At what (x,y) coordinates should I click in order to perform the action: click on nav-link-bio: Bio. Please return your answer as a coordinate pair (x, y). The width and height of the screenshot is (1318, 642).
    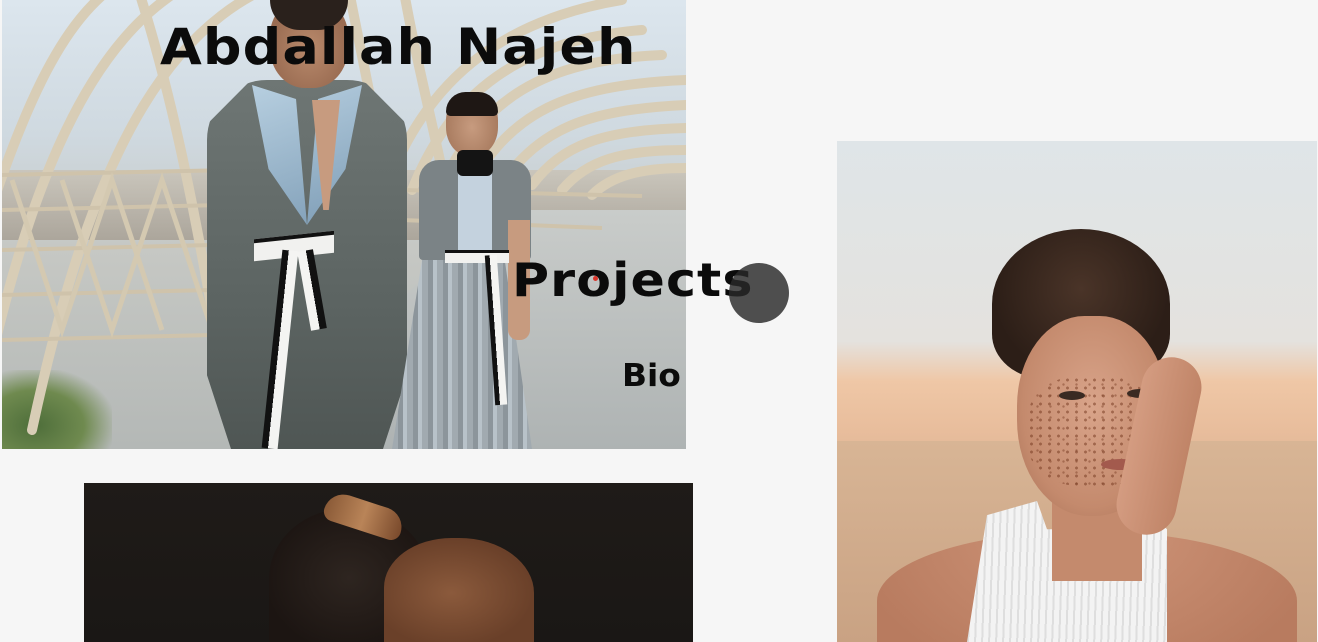
    Looking at the image, I should click on (651, 376).